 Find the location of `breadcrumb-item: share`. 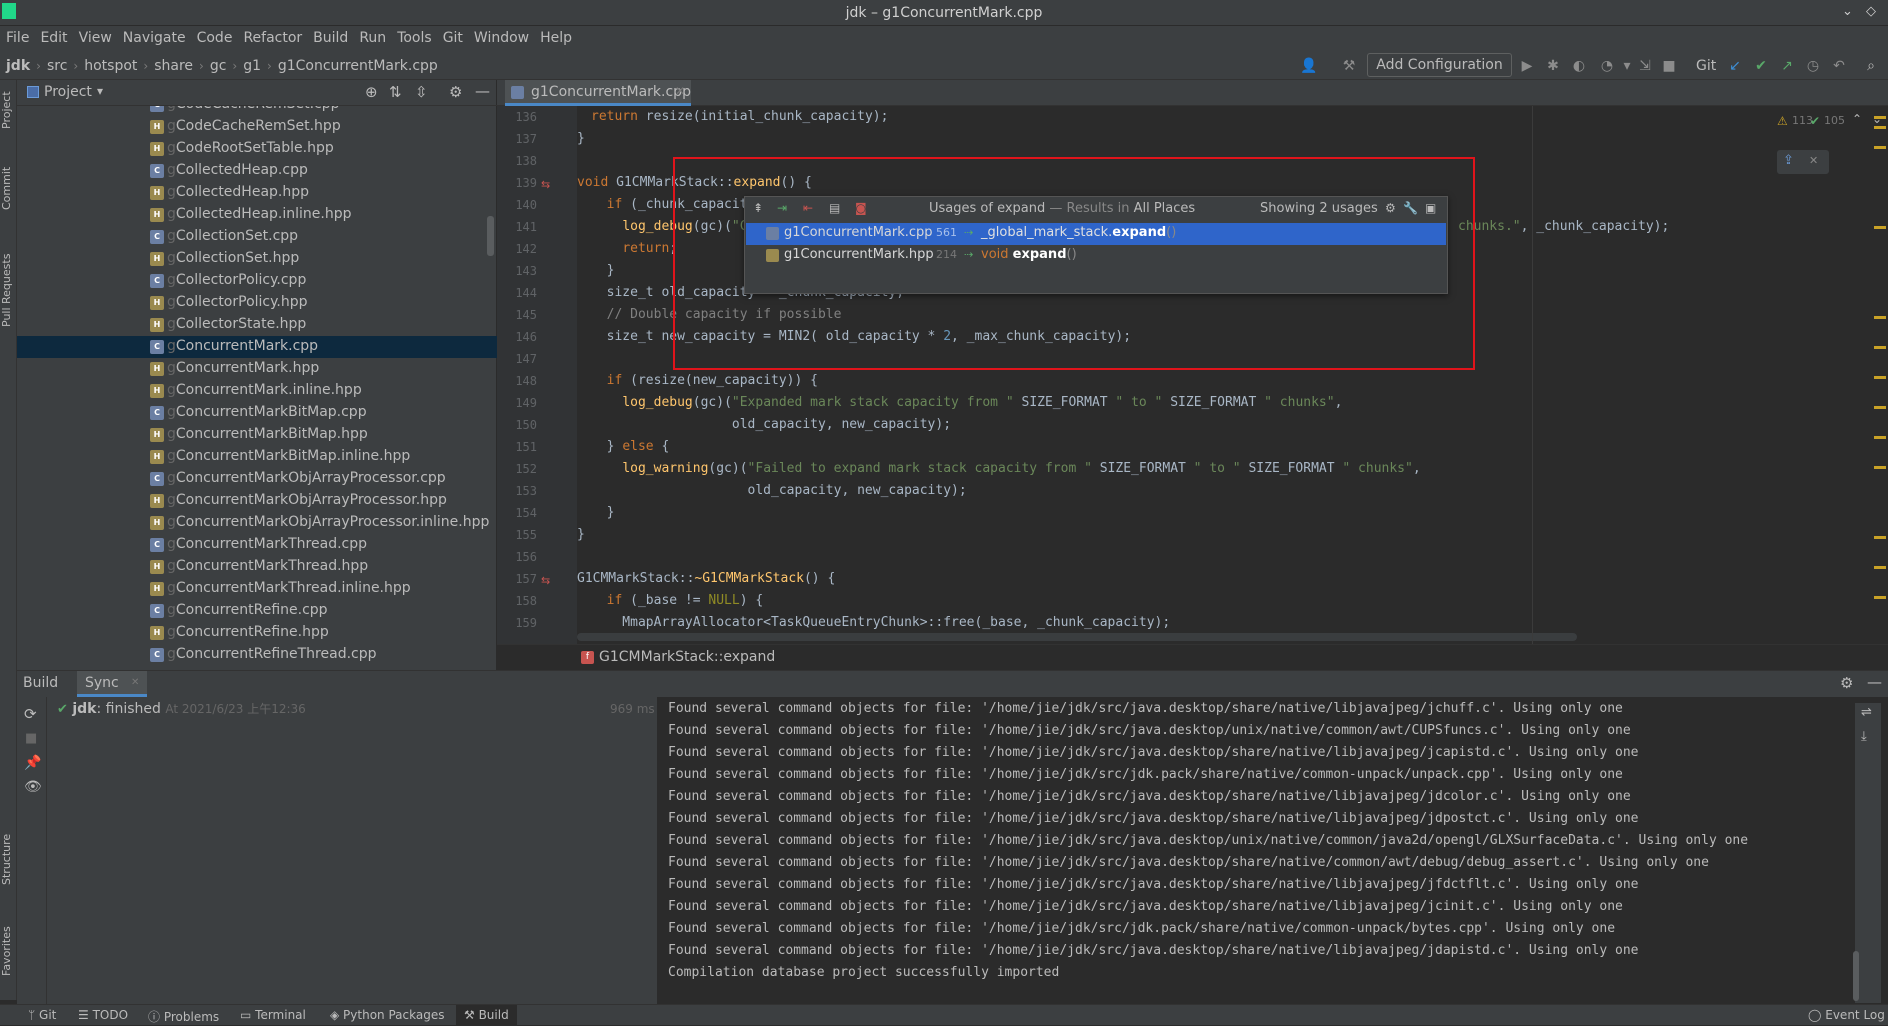

breadcrumb-item: share is located at coordinates (173, 66).